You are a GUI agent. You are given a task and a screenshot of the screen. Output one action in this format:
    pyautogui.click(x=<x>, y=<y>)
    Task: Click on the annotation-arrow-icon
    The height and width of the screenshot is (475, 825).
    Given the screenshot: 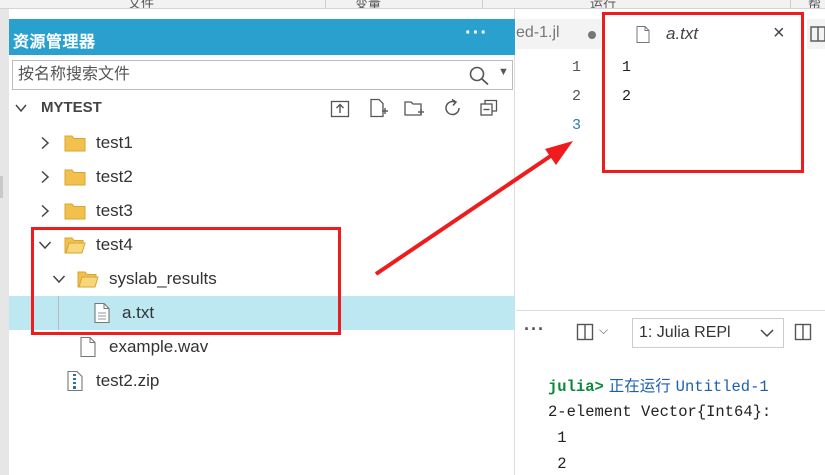 What is the action you would take?
    pyautogui.click(x=473, y=208)
    